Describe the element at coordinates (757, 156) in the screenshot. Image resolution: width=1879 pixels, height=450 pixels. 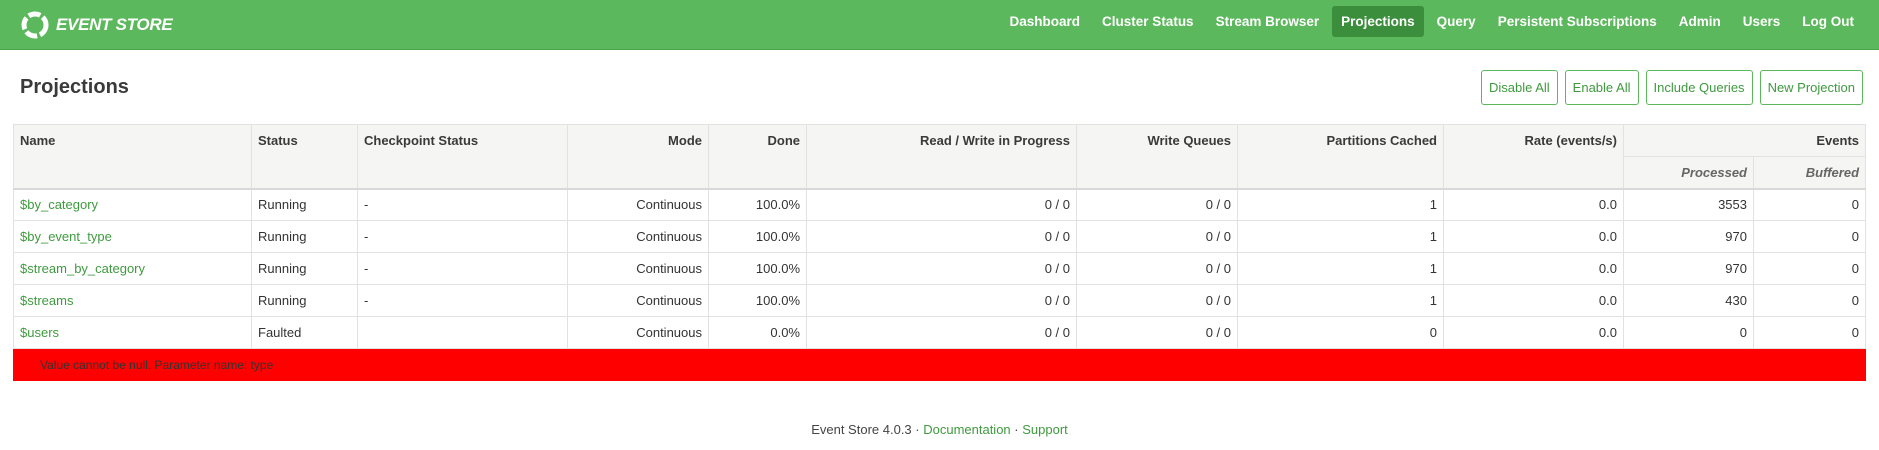
I see `col-header-done: Done` at that location.